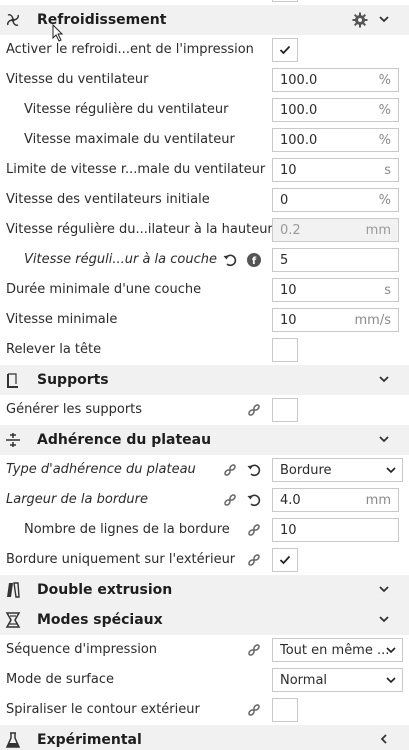 This screenshot has width=409, height=750. Describe the element at coordinates (335, 230) in the screenshot. I see `fan-height-input: 0.2 mm` at that location.